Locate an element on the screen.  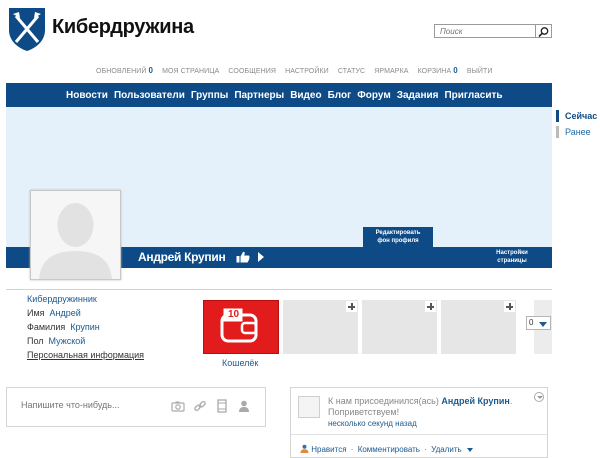
like-icon is located at coordinates (243, 257).